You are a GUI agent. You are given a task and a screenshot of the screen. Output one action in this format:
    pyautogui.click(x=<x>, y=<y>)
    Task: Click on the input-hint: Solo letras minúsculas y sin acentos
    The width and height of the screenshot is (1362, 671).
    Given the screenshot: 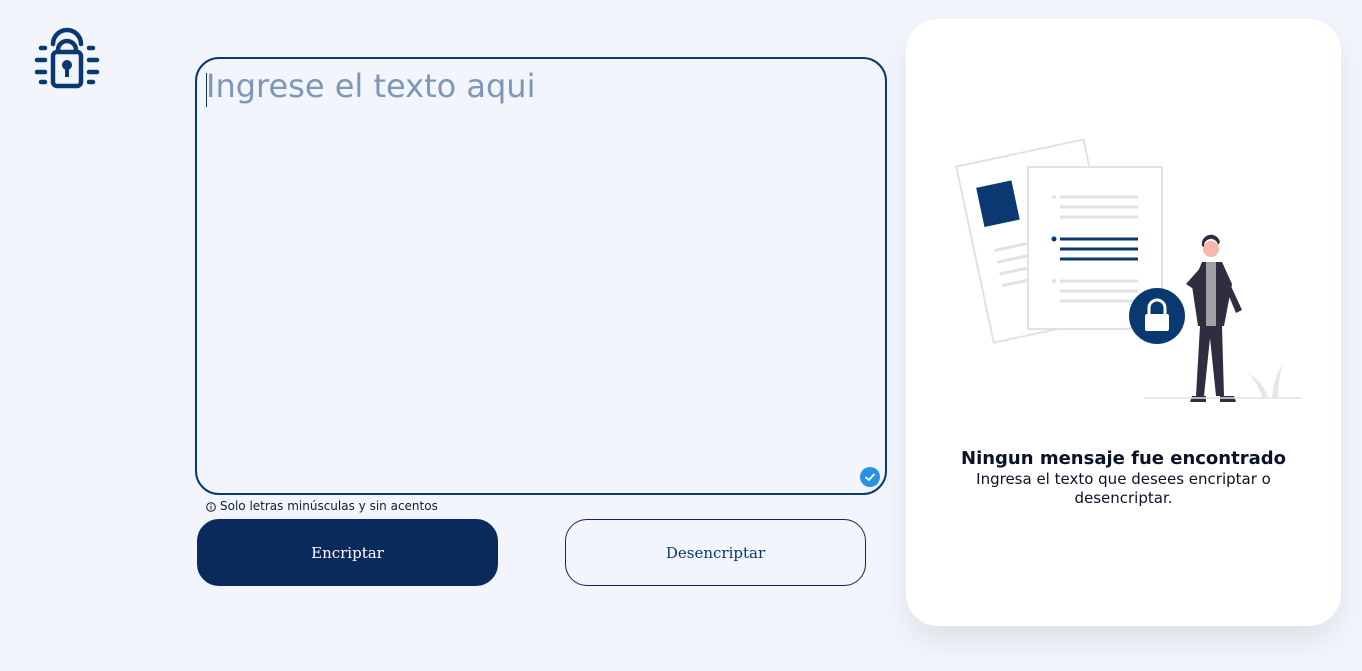 What is the action you would take?
    pyautogui.click(x=322, y=506)
    